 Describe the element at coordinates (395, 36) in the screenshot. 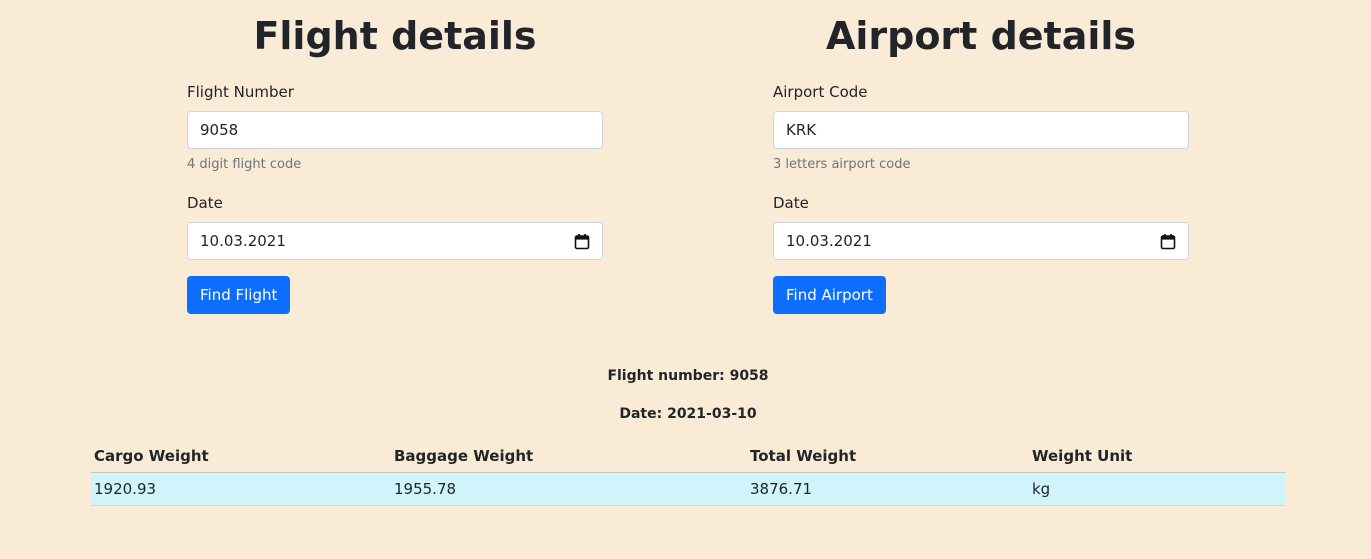

I see `flight-details-title: Flight details` at that location.